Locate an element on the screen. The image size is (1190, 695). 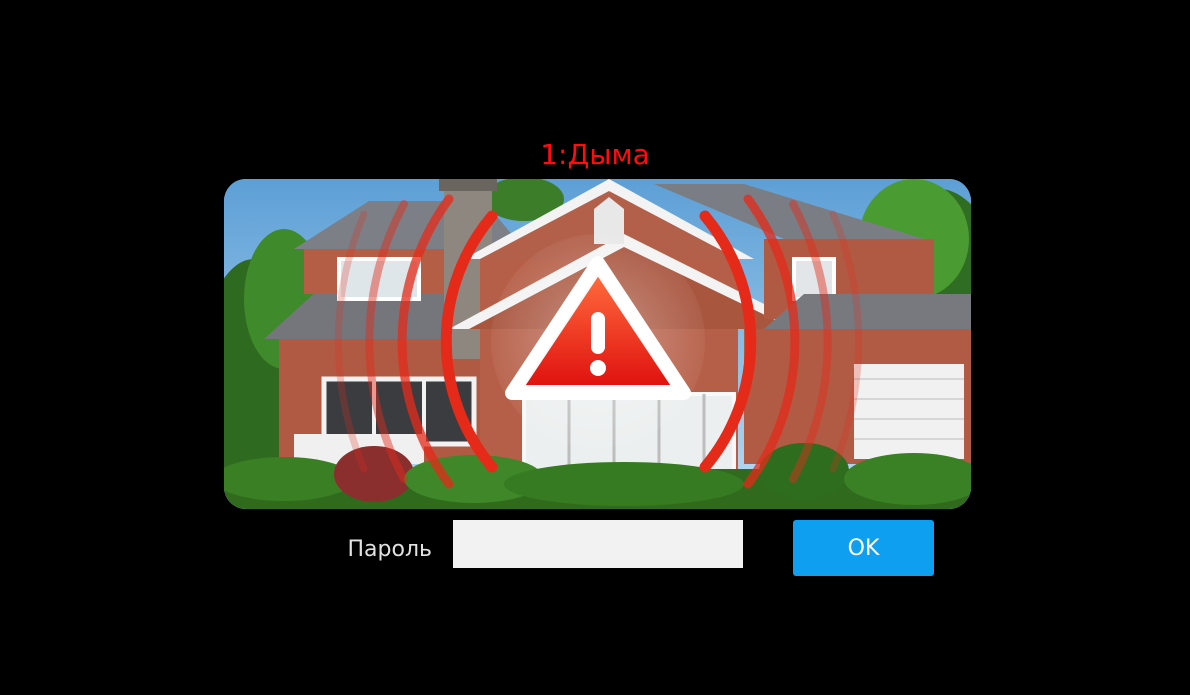
ok-button: OK is located at coordinates (863, 548).